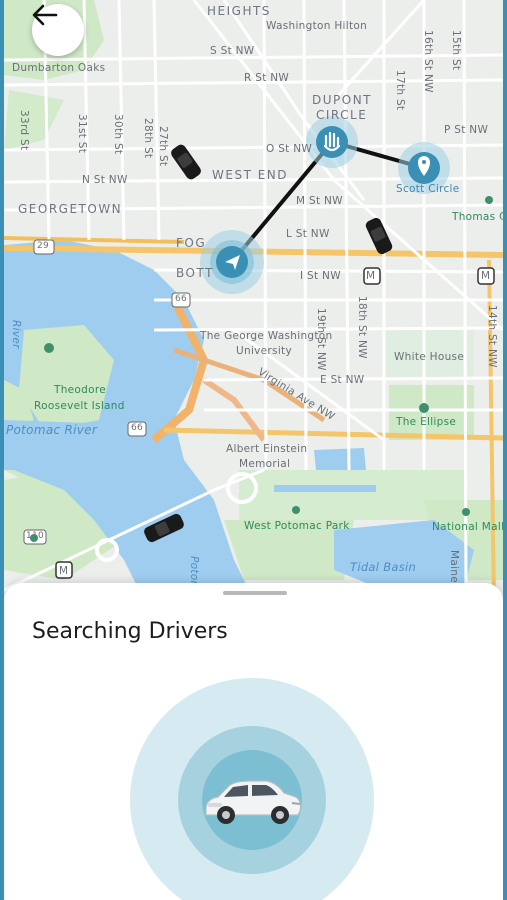  I want to click on route-29-label: 29, so click(43, 246).